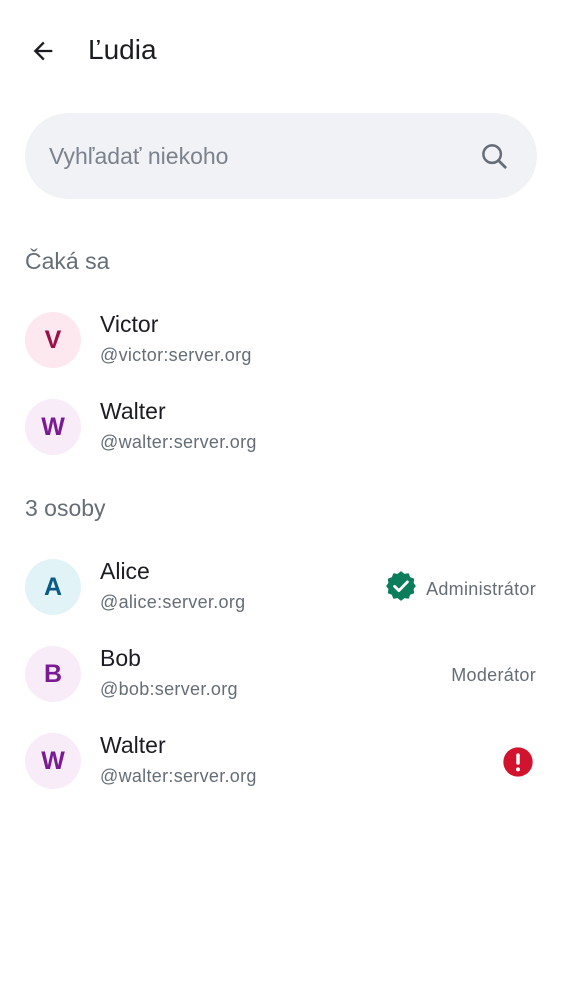 This screenshot has height=1000, width=562. Describe the element at coordinates (125, 571) in the screenshot. I see `member-name: Alice` at that location.